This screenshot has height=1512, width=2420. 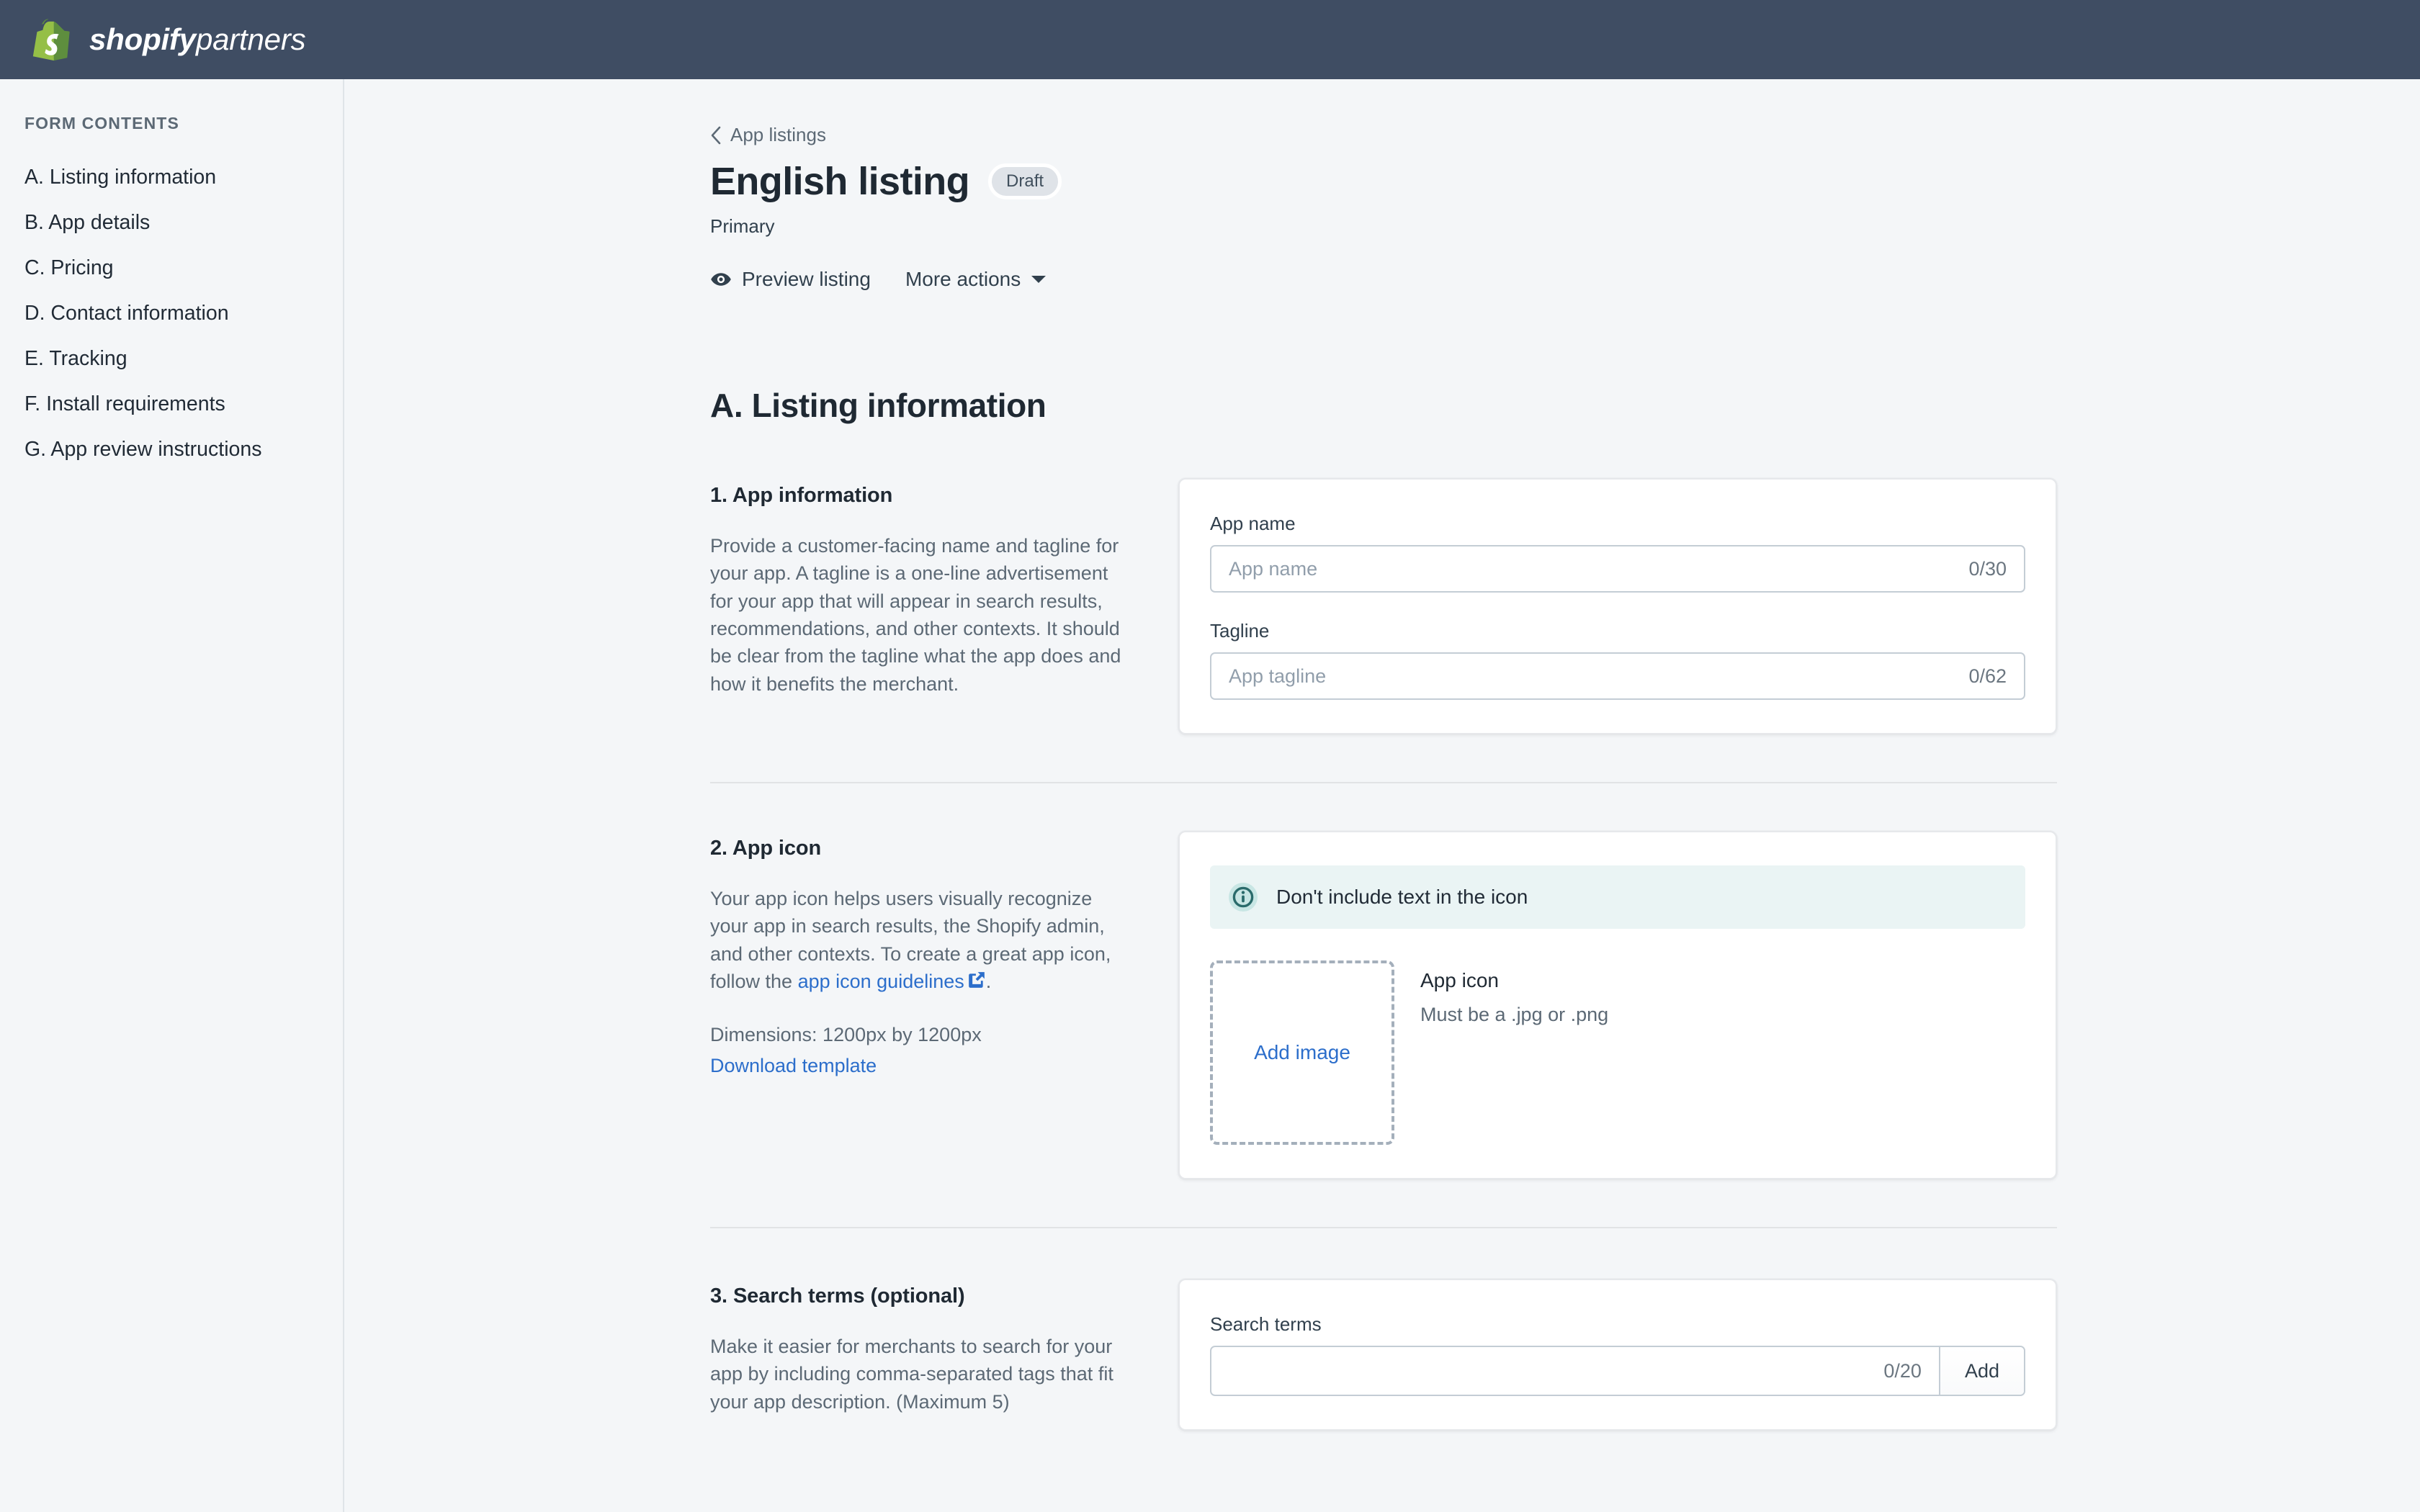 I want to click on preview-listing-button: Preview listing, so click(x=791, y=279).